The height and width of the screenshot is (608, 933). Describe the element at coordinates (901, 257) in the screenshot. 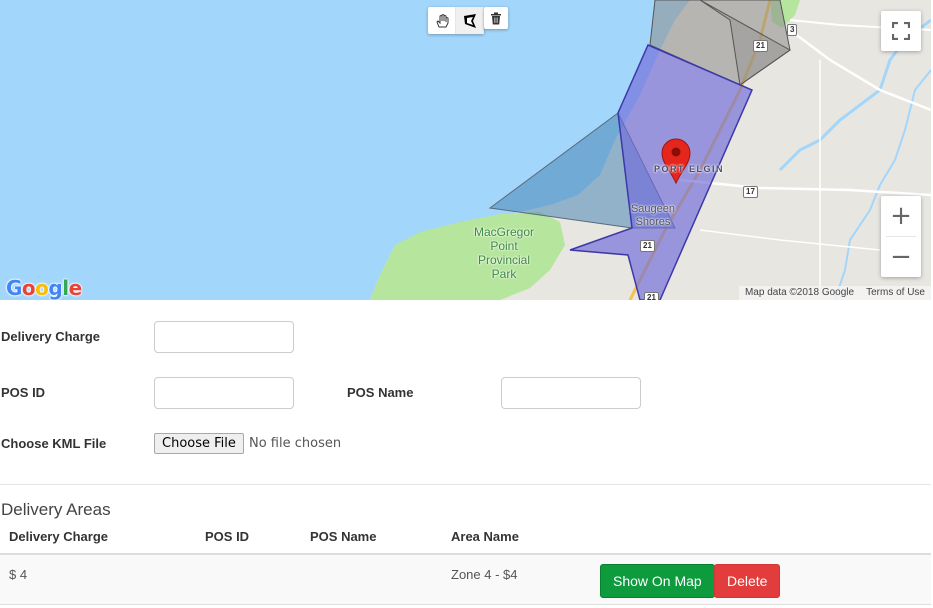

I see `zoom-out-button: −` at that location.